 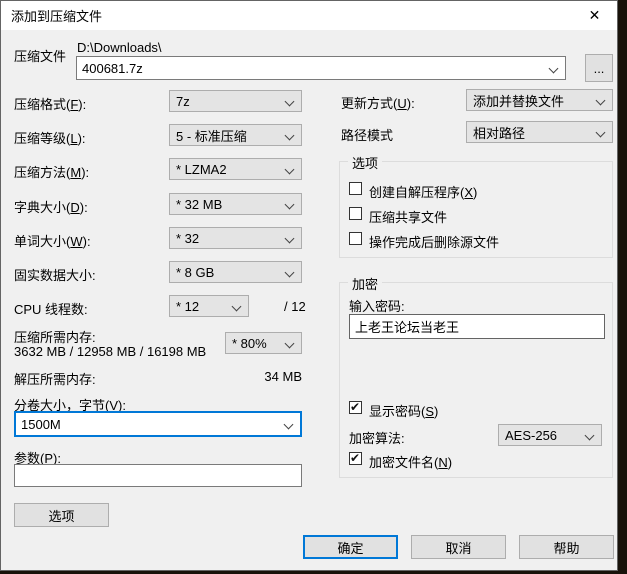 I want to click on encryption-group-title: 加密, so click(x=365, y=283).